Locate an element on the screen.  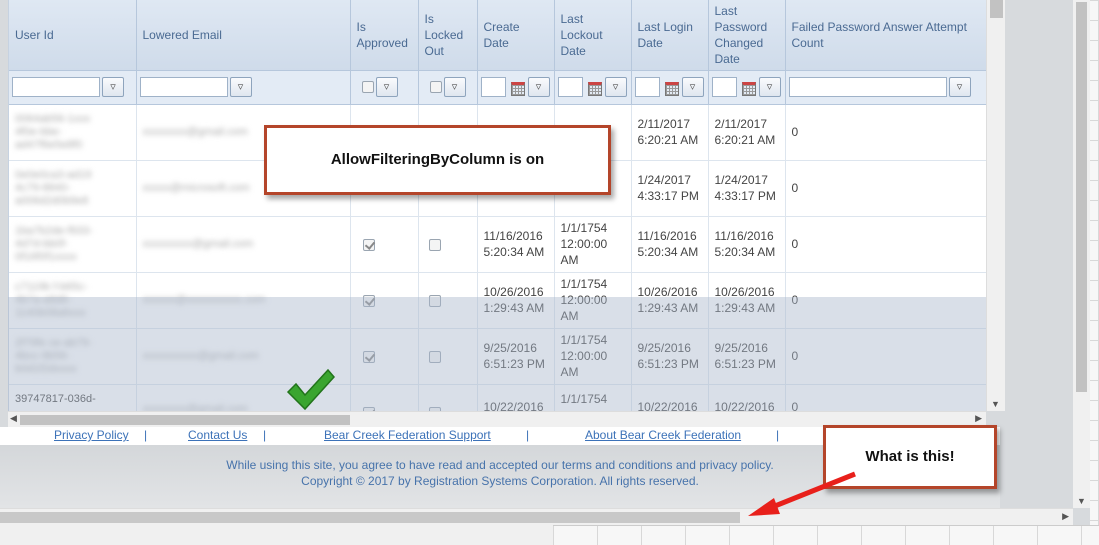
filter-input-login-date is located at coordinates (647, 87).